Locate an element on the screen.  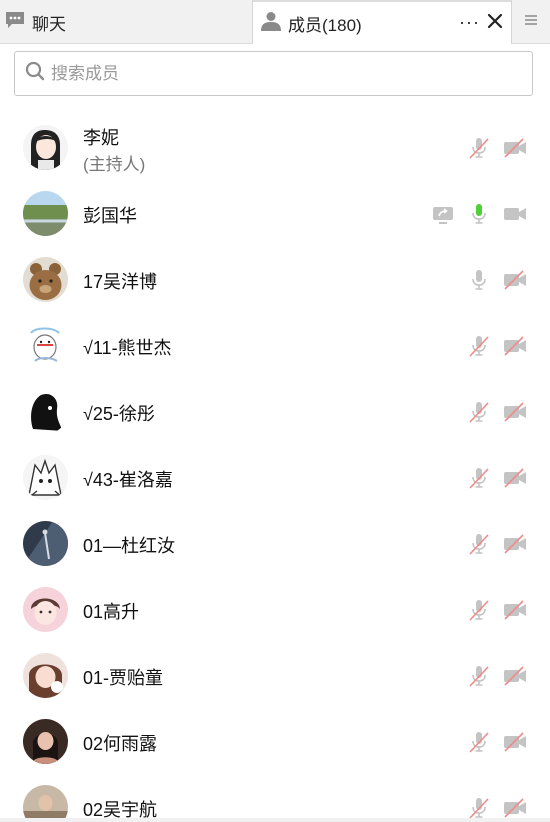
member-row: √11-熊世杰 is located at coordinates (275, 346).